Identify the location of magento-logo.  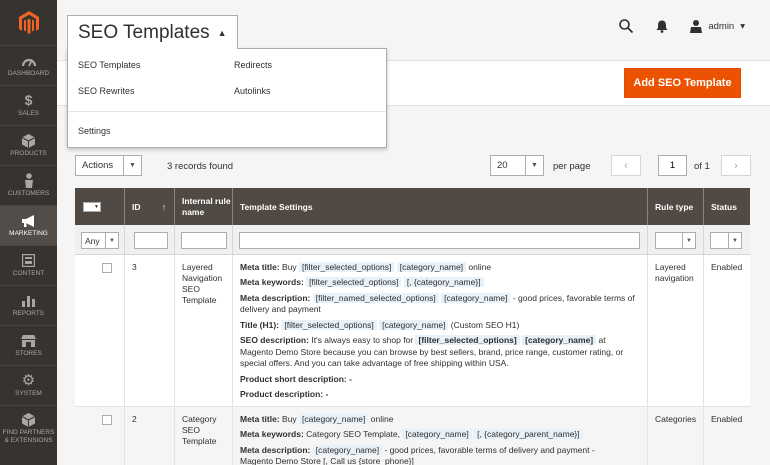
(28, 22).